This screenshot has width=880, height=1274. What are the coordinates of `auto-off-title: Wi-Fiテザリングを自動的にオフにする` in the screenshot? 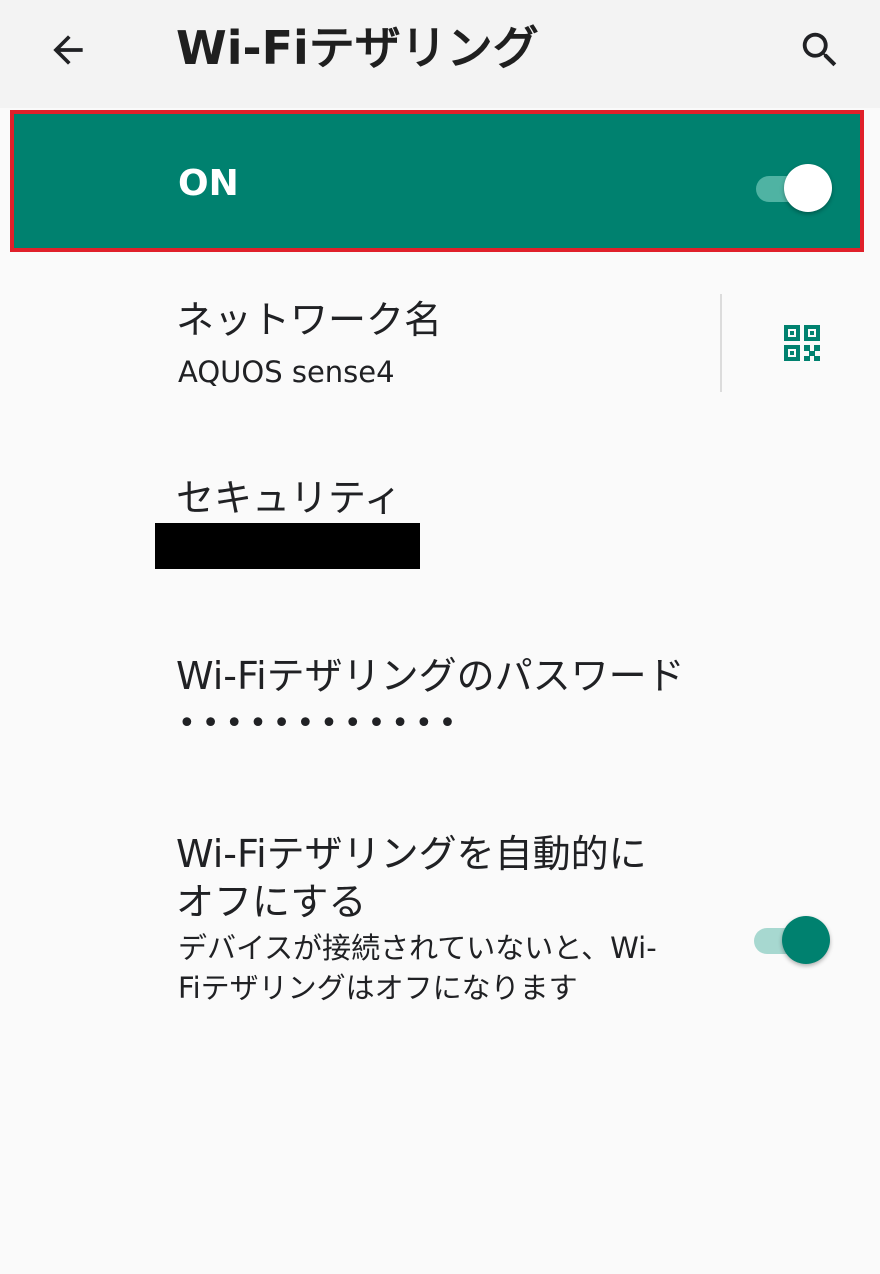 It's located at (411, 878).